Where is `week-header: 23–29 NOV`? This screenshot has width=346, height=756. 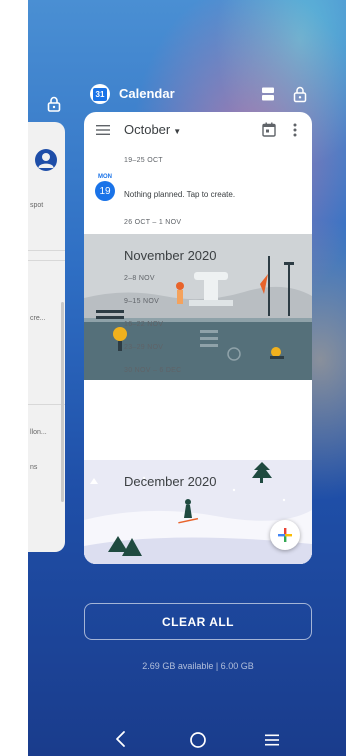
week-header: 23–29 NOV is located at coordinates (144, 347).